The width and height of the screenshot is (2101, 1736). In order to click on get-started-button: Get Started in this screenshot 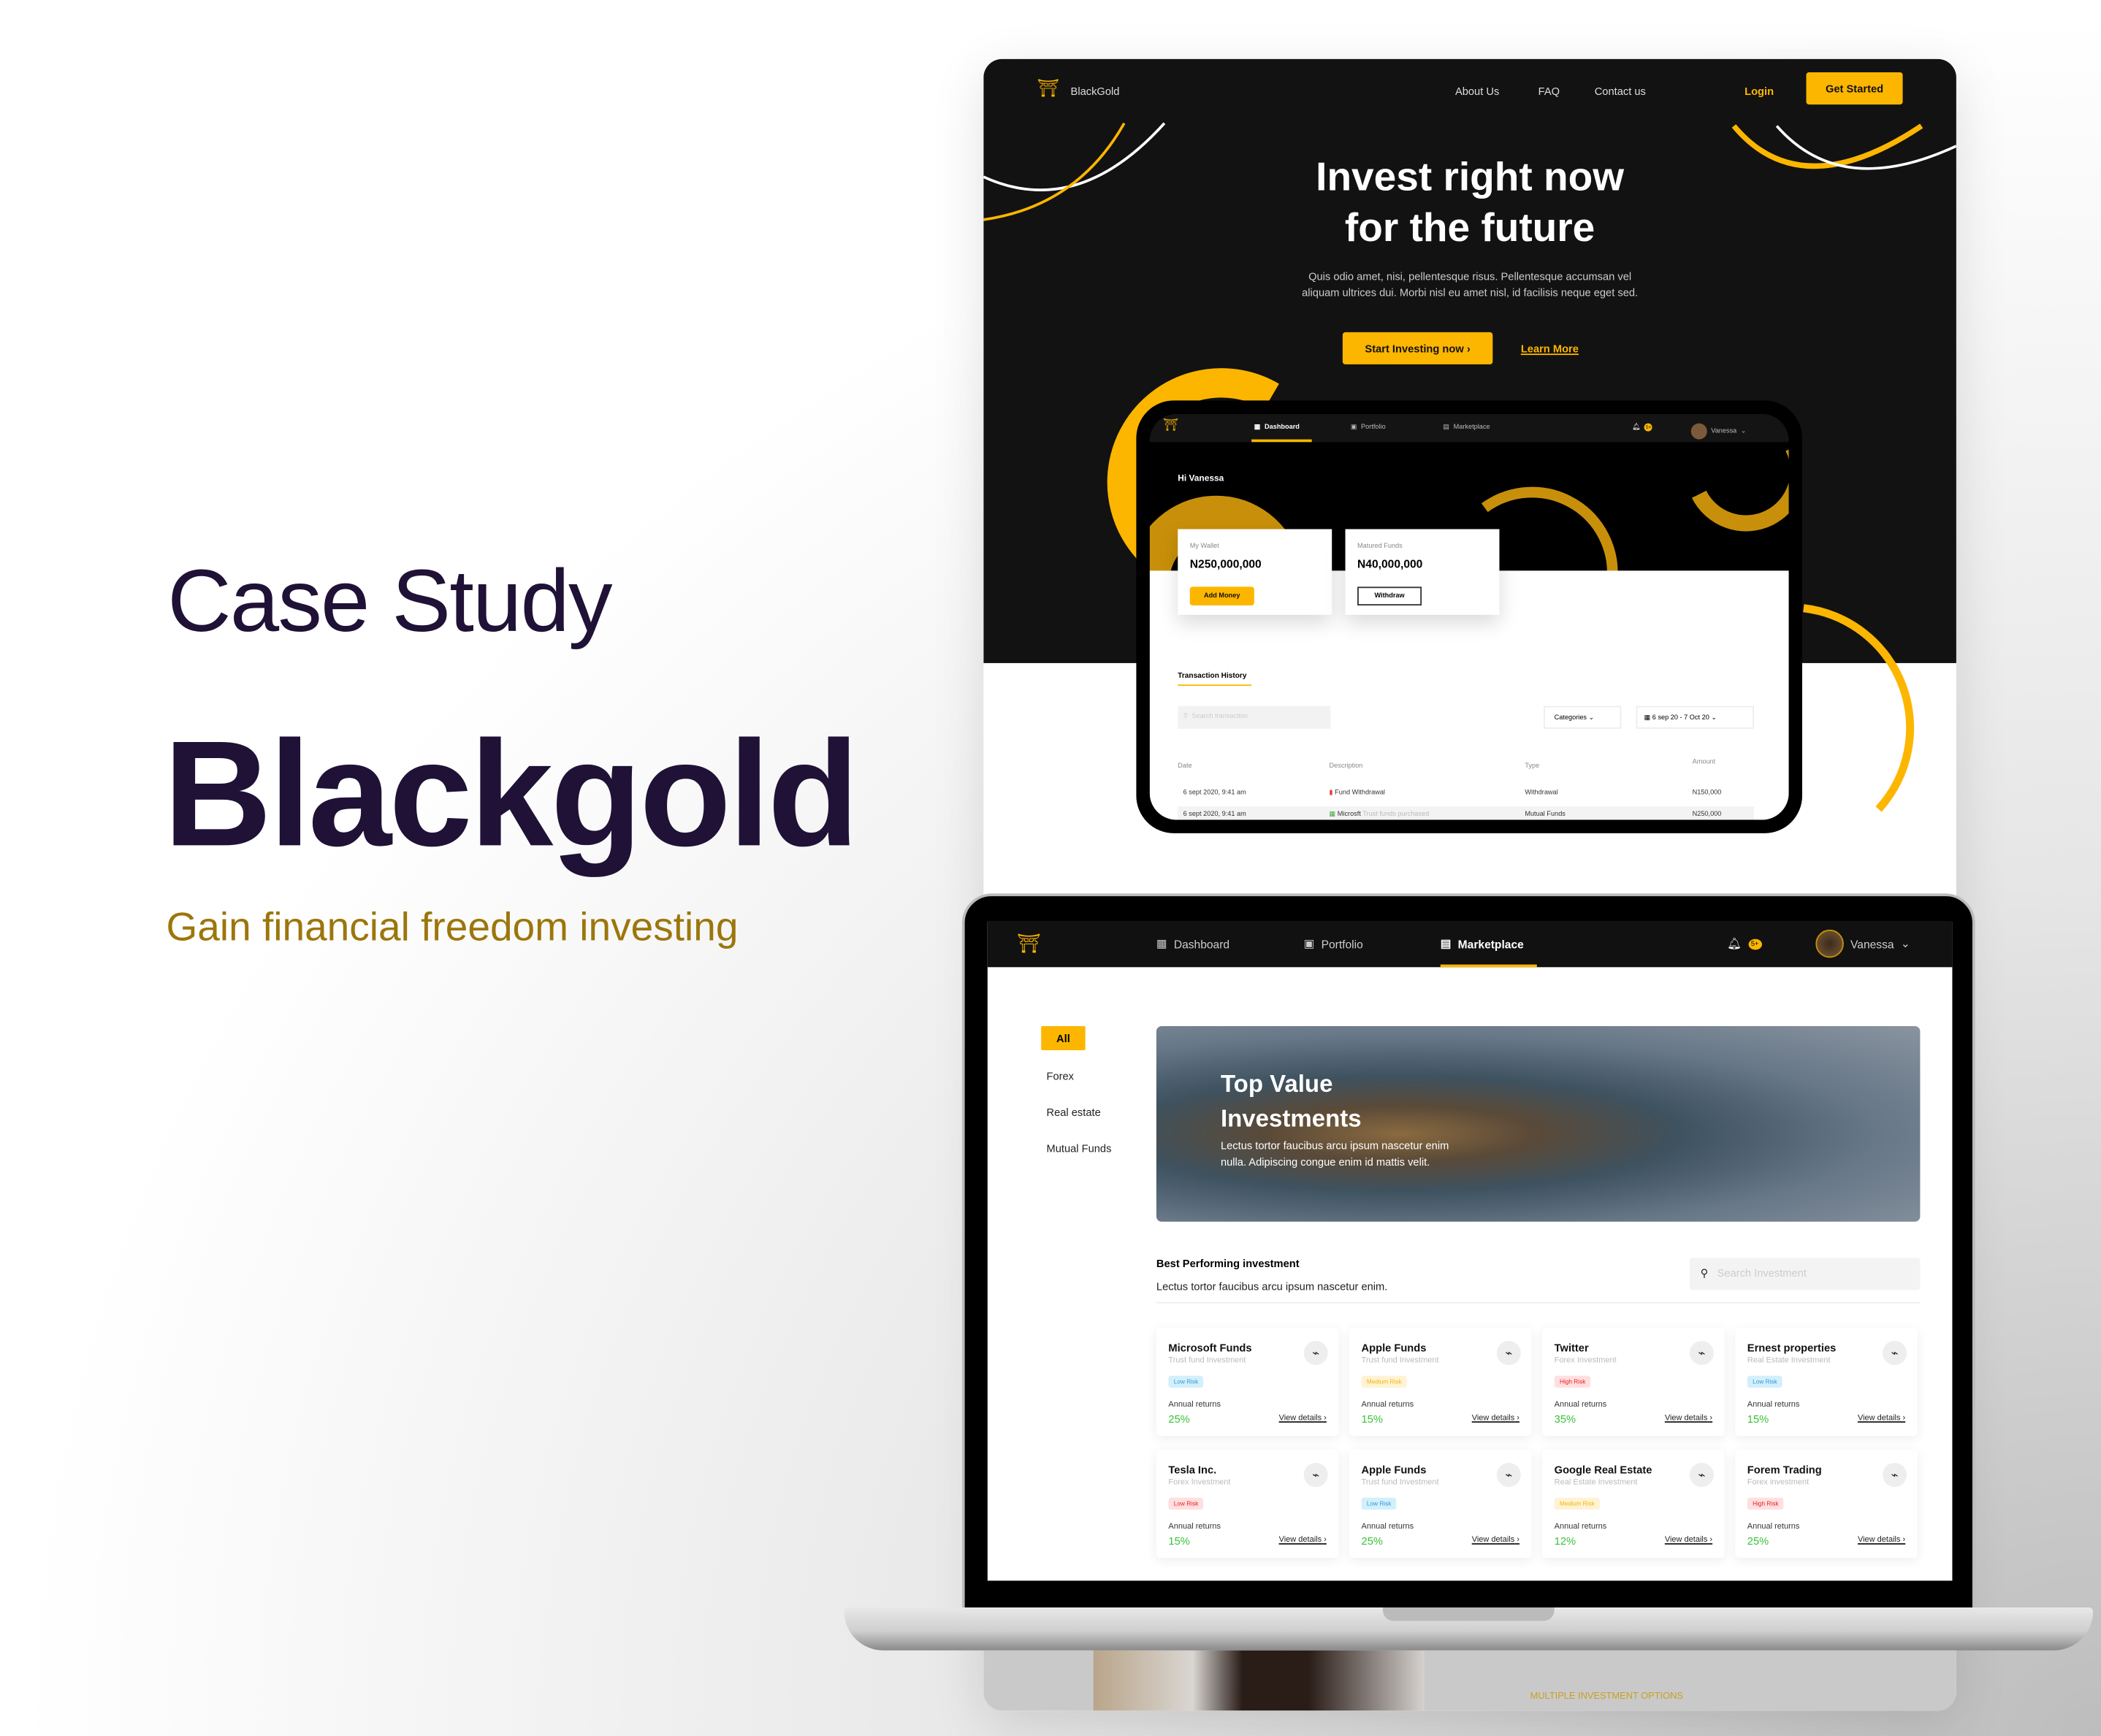, I will do `click(1854, 88)`.